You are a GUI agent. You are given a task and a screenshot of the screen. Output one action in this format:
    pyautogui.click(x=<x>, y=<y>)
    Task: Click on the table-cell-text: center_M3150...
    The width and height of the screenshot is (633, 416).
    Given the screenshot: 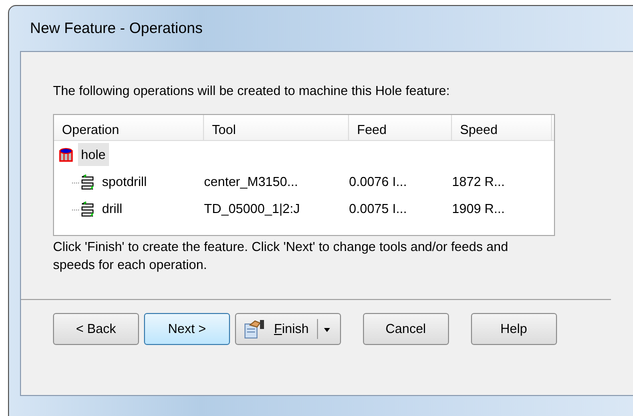 What is the action you would take?
    pyautogui.click(x=251, y=181)
    